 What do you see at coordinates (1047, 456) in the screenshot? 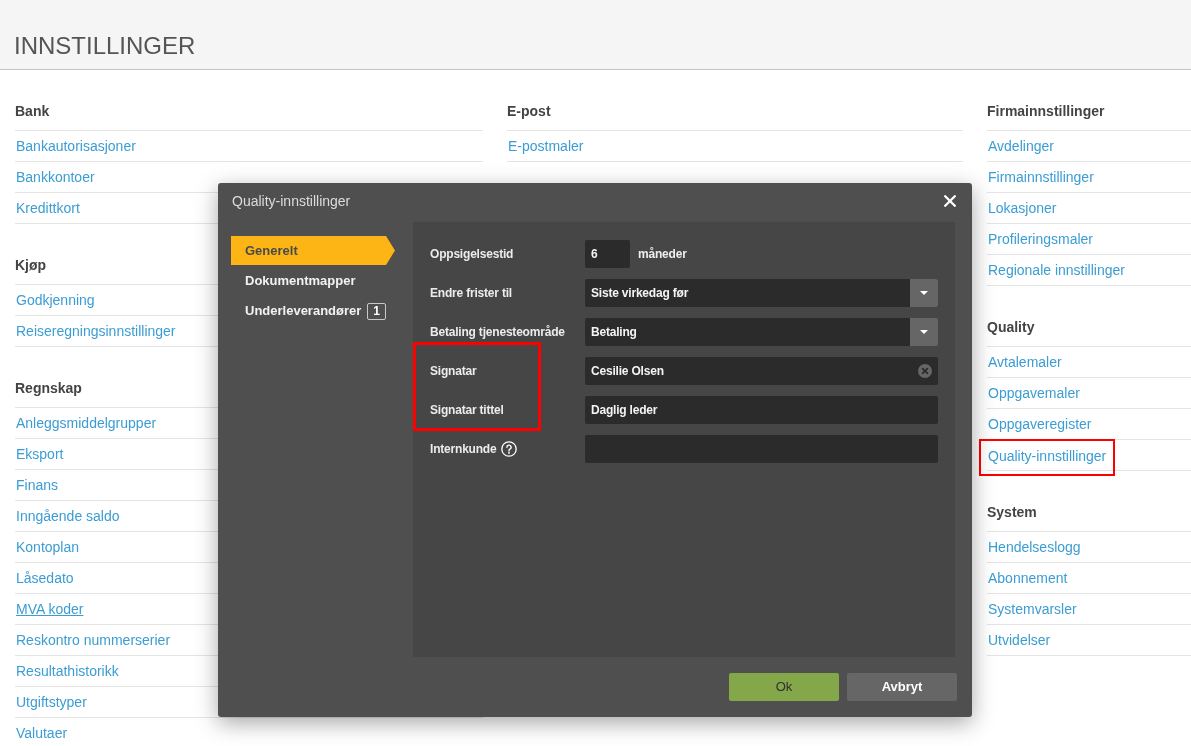
I see `settings-link: Quality-innstillinger` at bounding box center [1047, 456].